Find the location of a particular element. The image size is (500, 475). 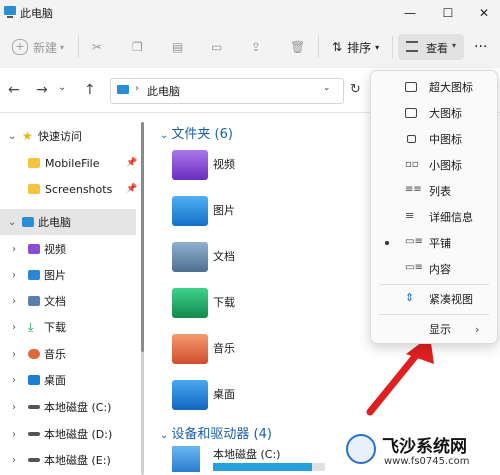

pin-icon: 📌 is located at coordinates (132, 189).